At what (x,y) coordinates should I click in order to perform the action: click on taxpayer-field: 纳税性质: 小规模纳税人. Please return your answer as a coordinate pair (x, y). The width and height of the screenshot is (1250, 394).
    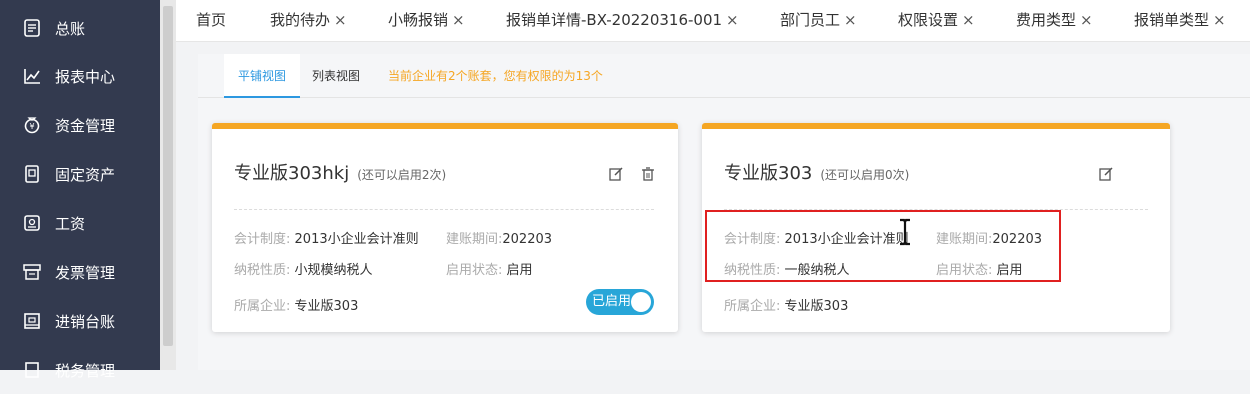
    Looking at the image, I should click on (303, 268).